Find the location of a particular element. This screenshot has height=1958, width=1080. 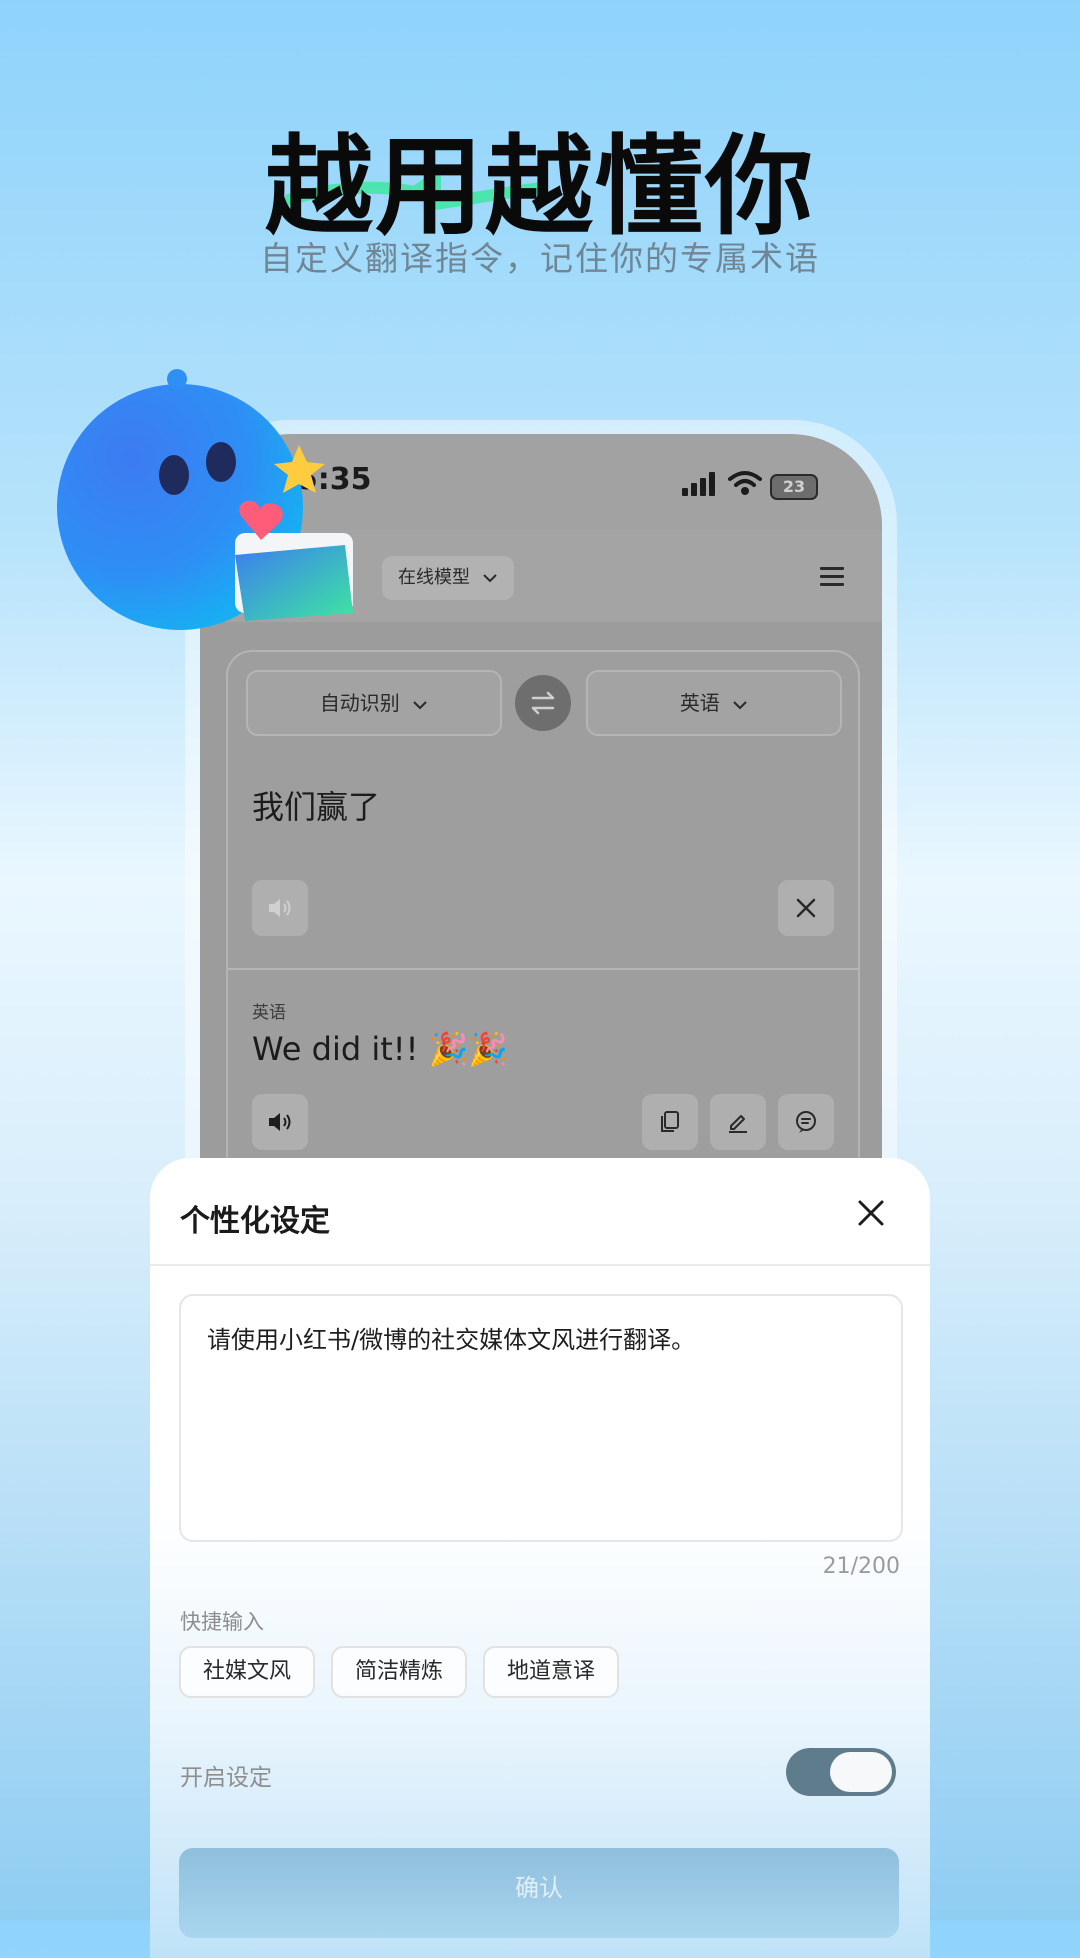

enable-setting-label: 开启设定 is located at coordinates (226, 1778).